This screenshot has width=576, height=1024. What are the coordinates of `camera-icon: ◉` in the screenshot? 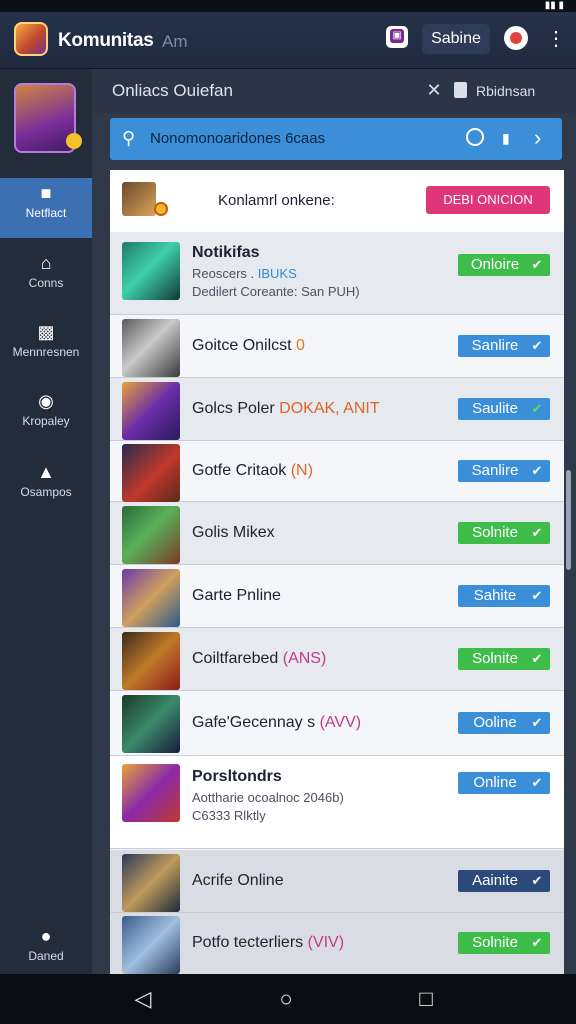 It's located at (46, 401).